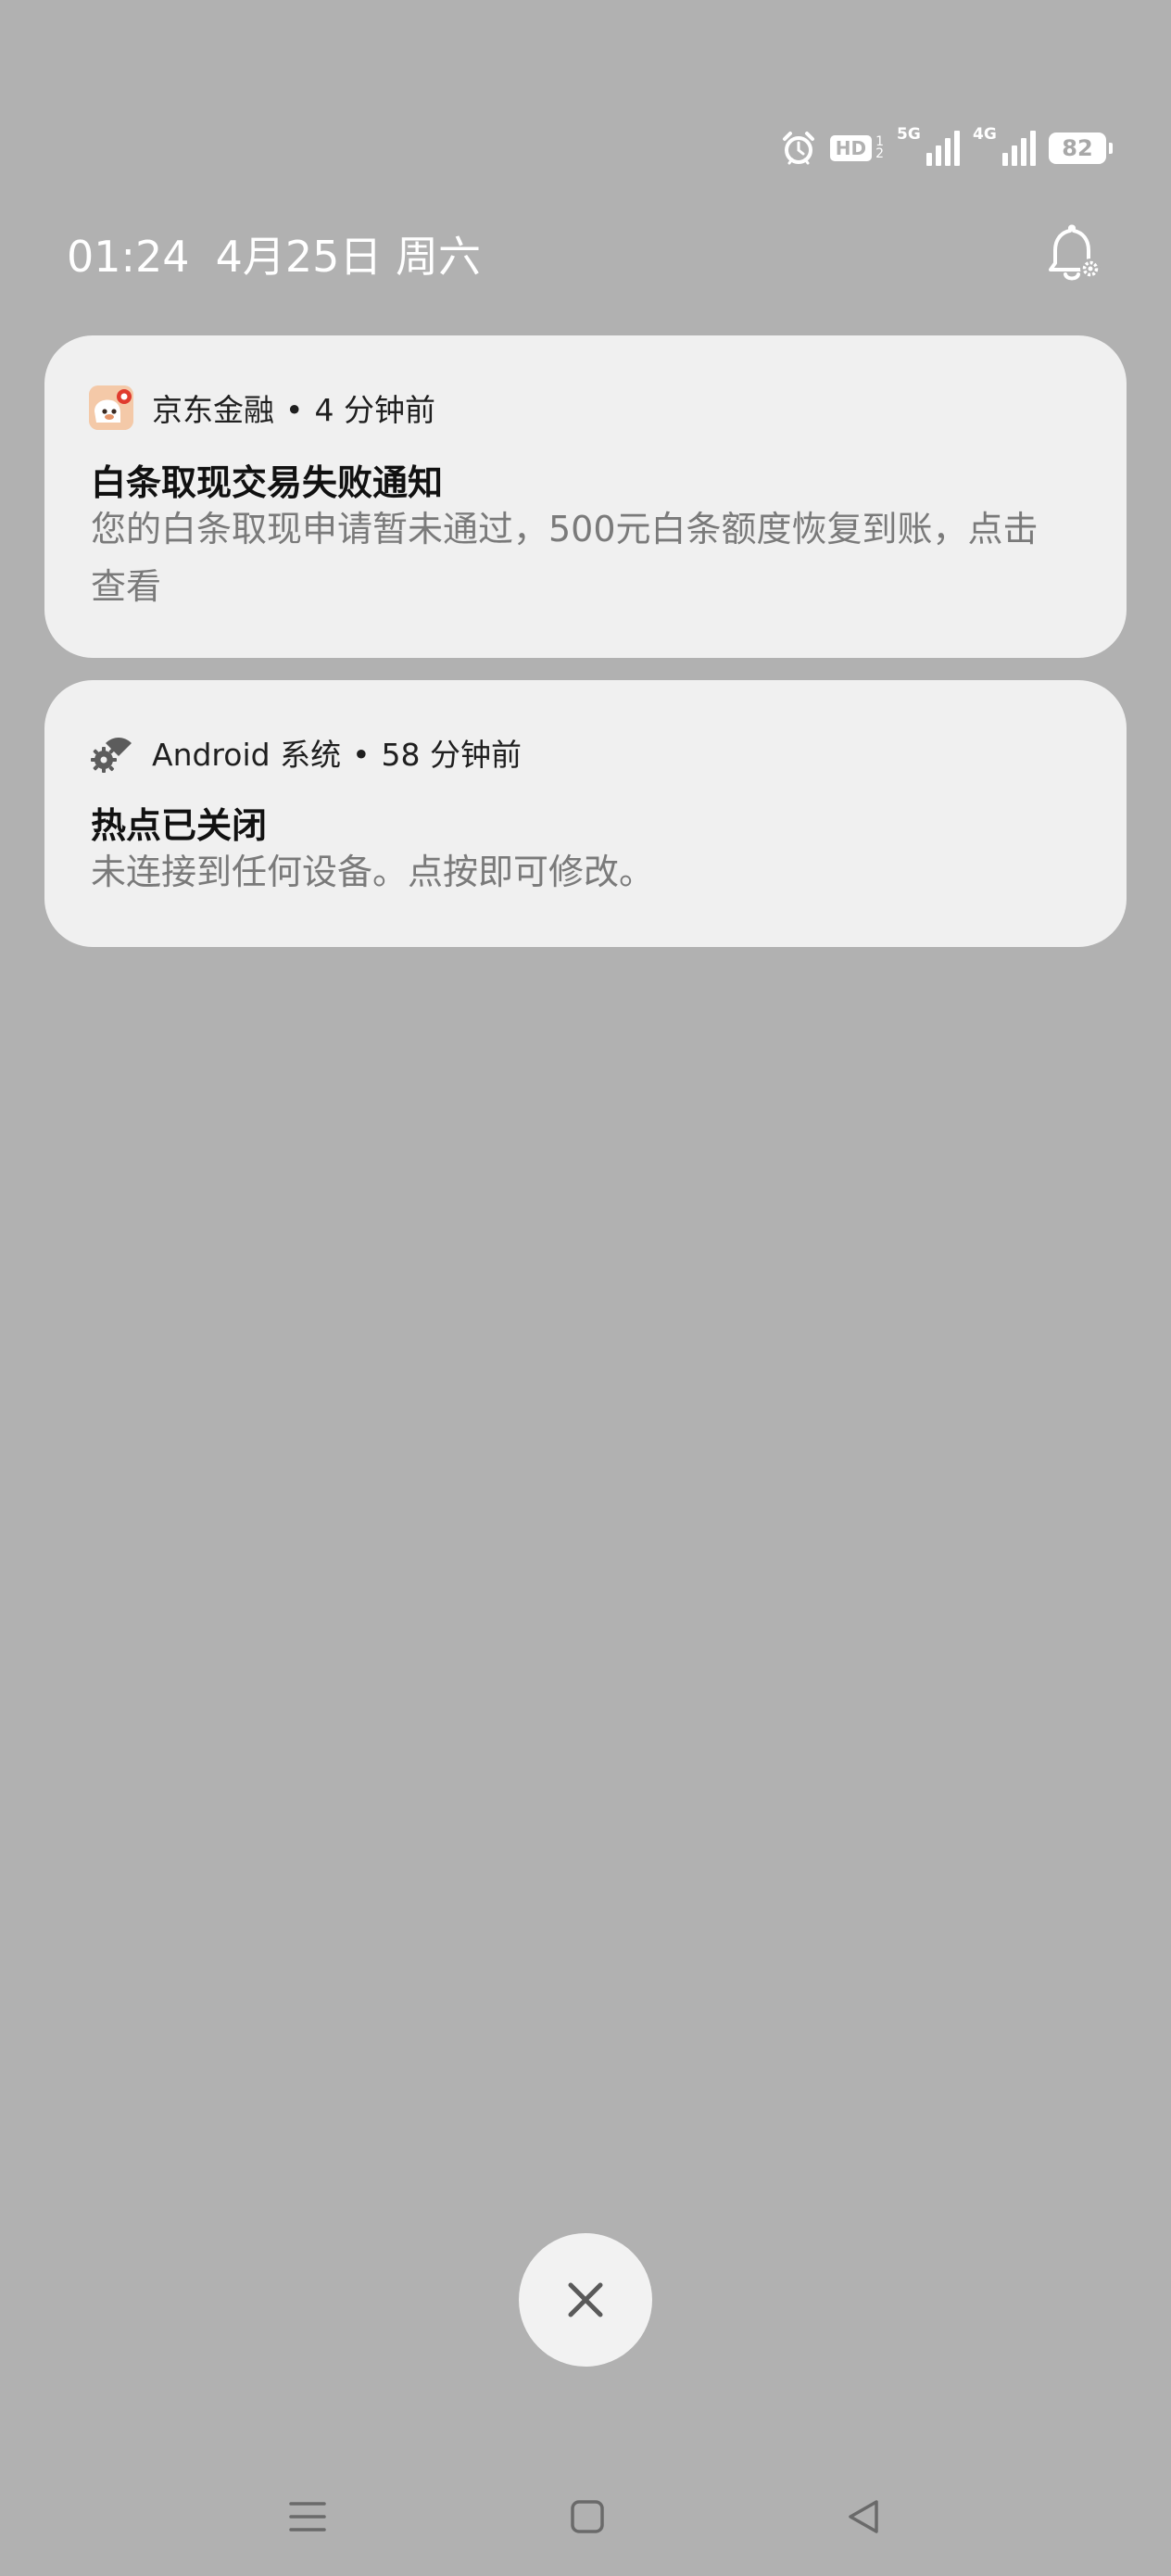 The width and height of the screenshot is (1171, 2576). I want to click on clear-all-button, so click(585, 2300).